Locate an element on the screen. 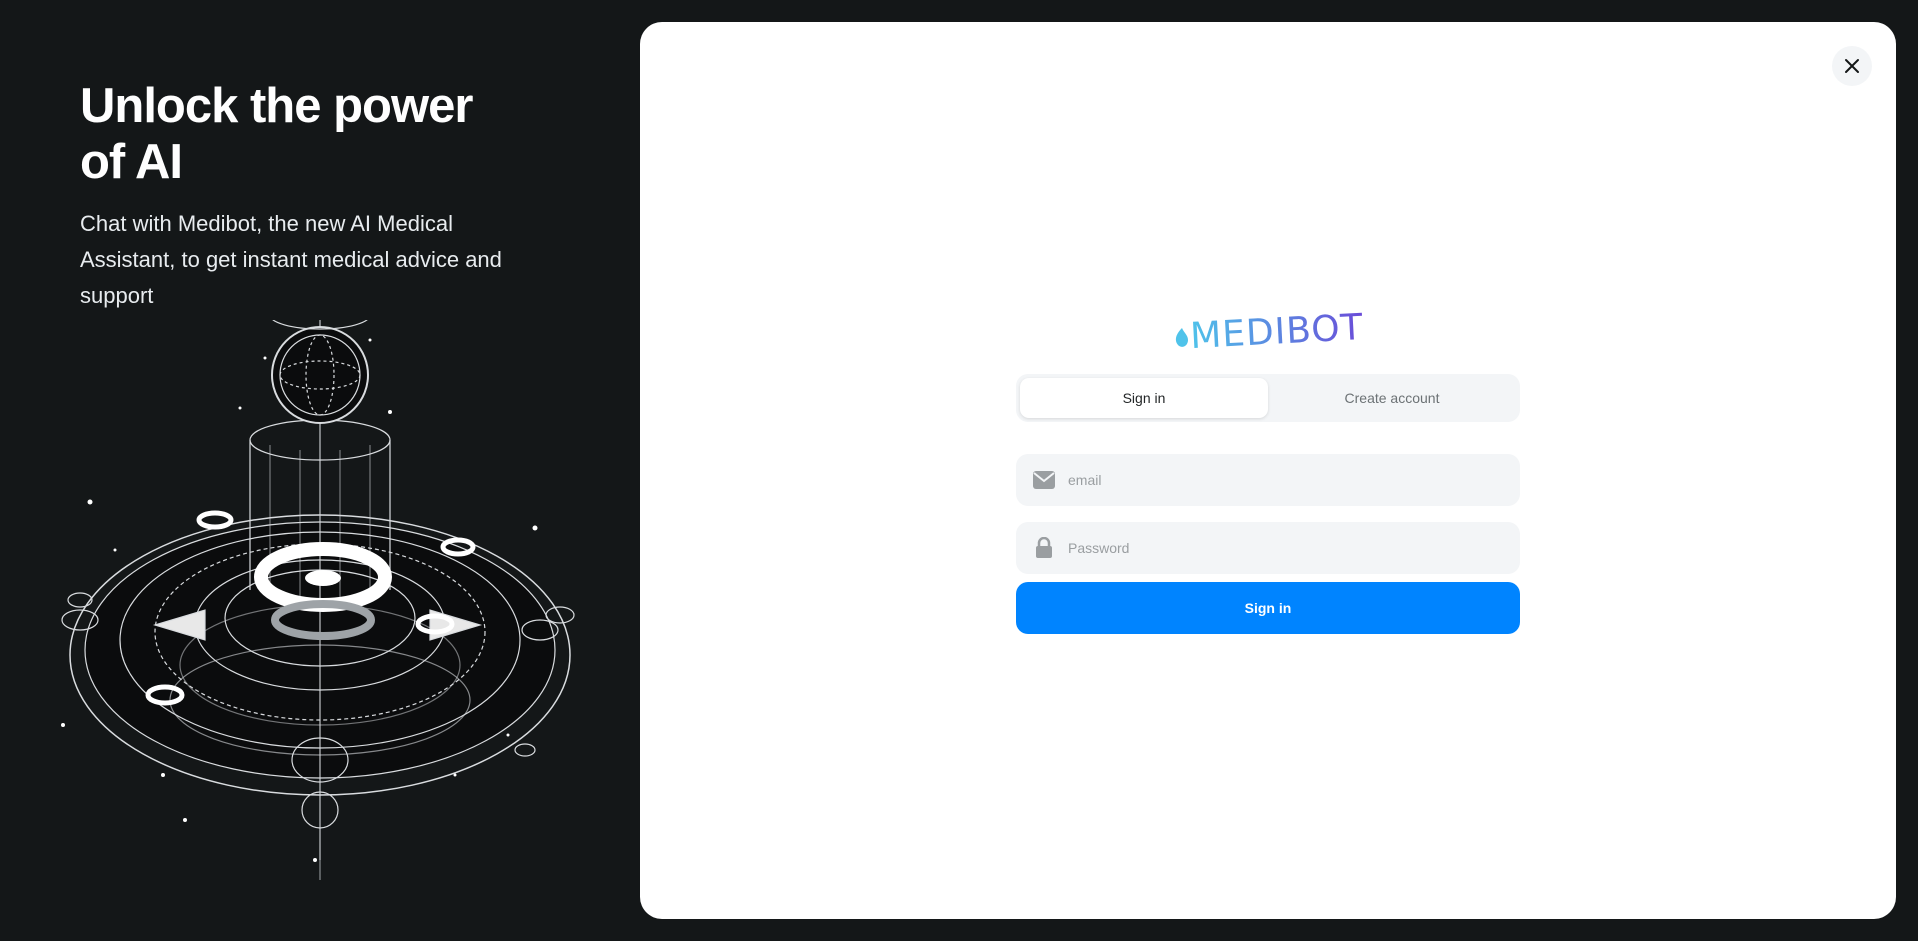  sign-in-button: Sign in is located at coordinates (1268, 608).